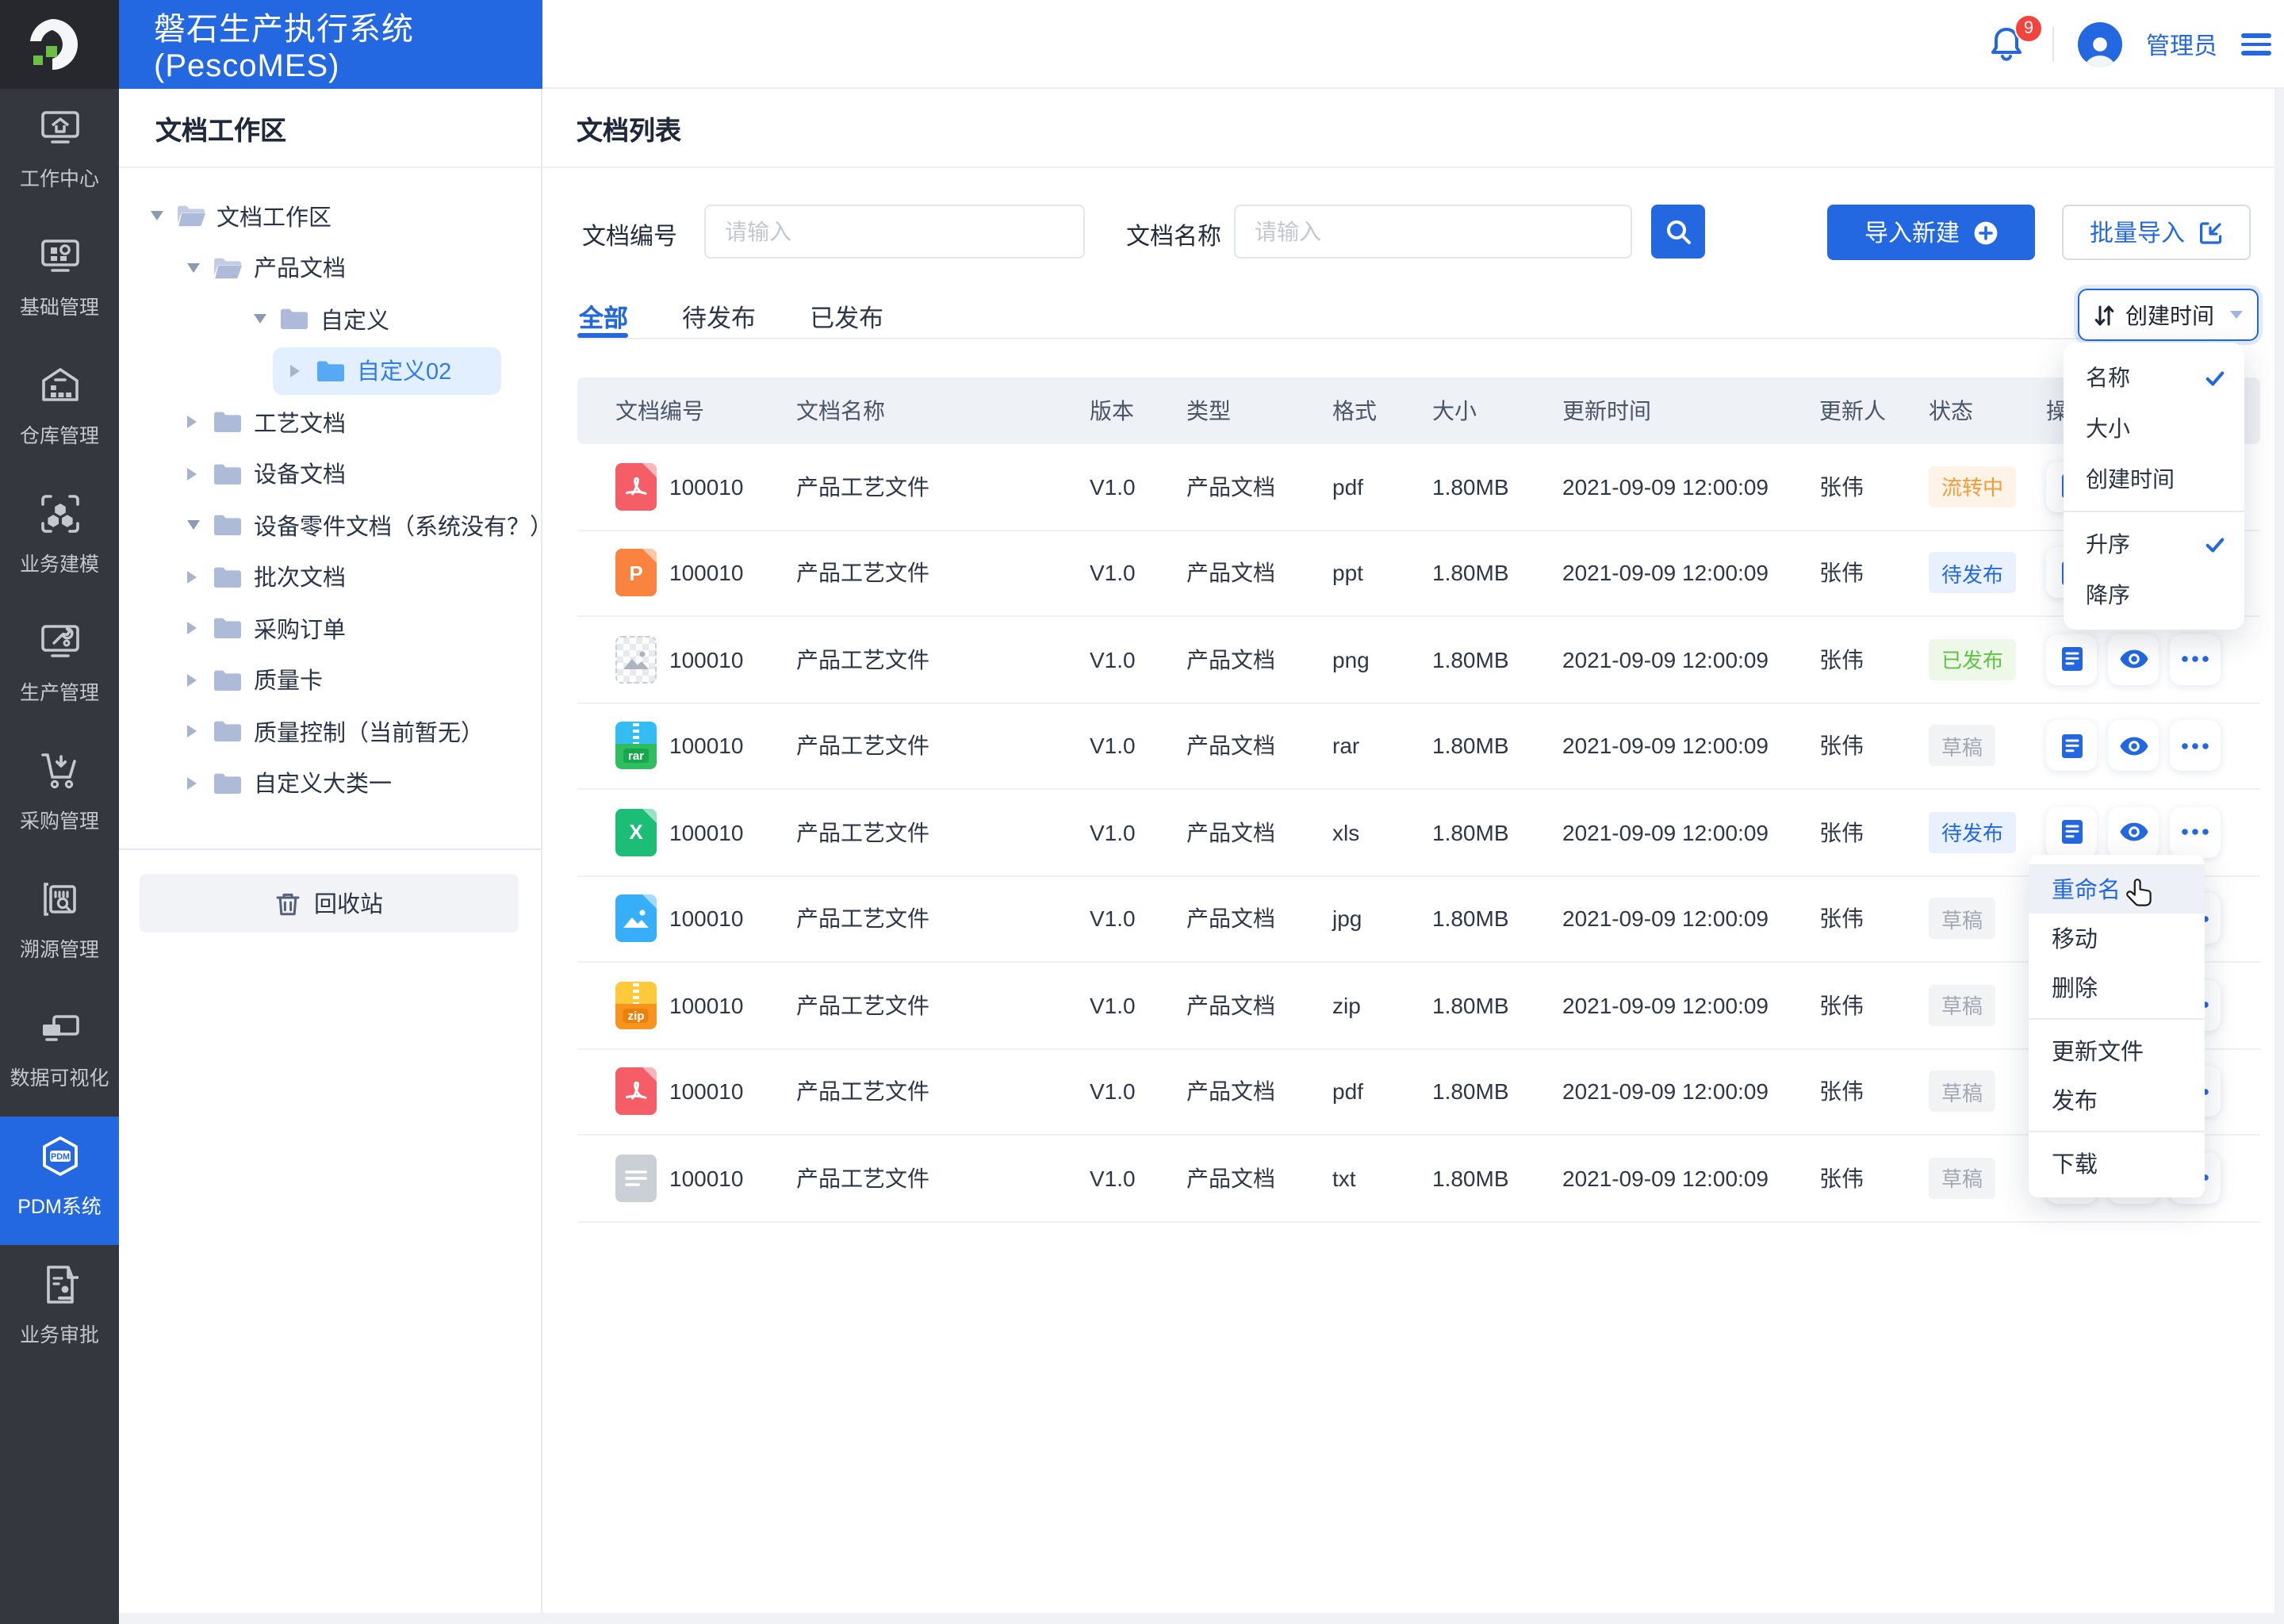 This screenshot has width=2284, height=1624. I want to click on current-user: 管理员, so click(2181, 44).